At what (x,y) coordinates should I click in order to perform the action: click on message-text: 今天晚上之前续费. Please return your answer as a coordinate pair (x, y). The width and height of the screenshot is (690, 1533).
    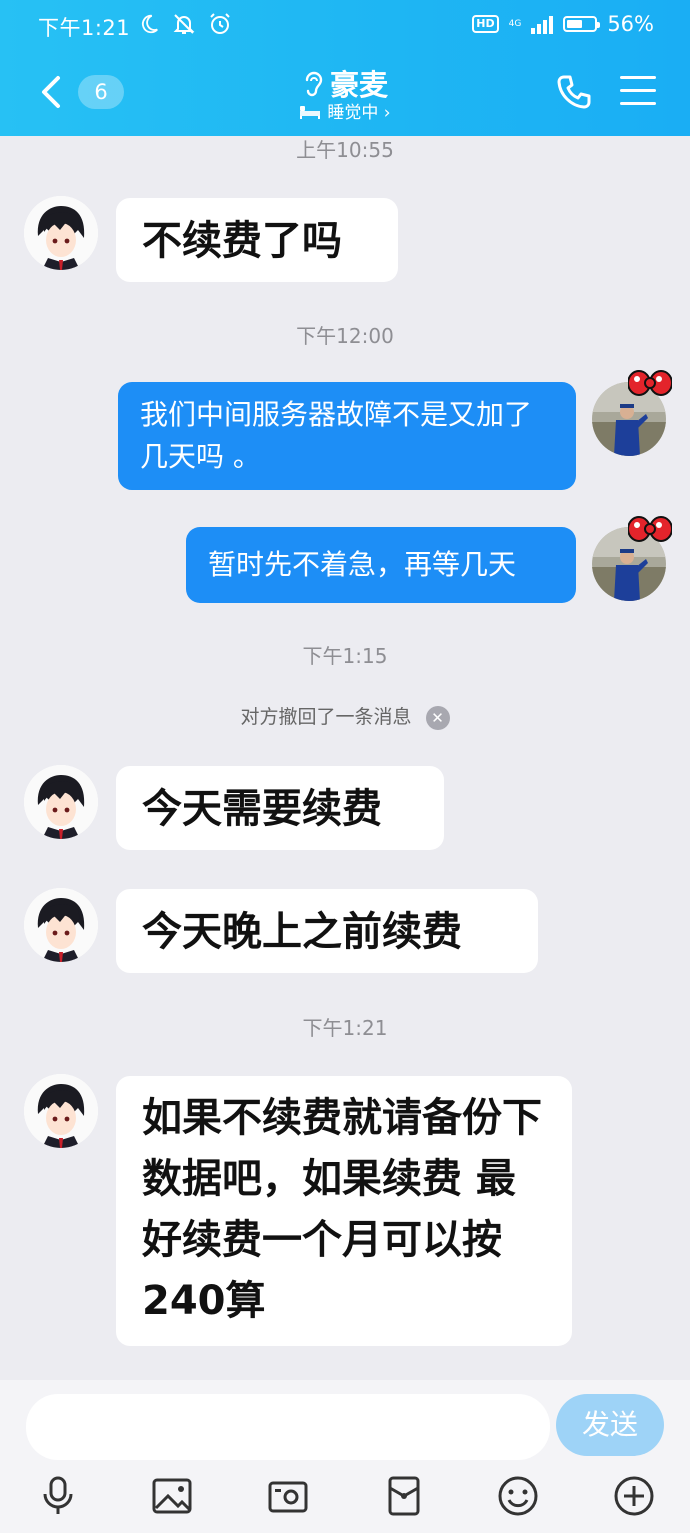
    Looking at the image, I should click on (302, 932).